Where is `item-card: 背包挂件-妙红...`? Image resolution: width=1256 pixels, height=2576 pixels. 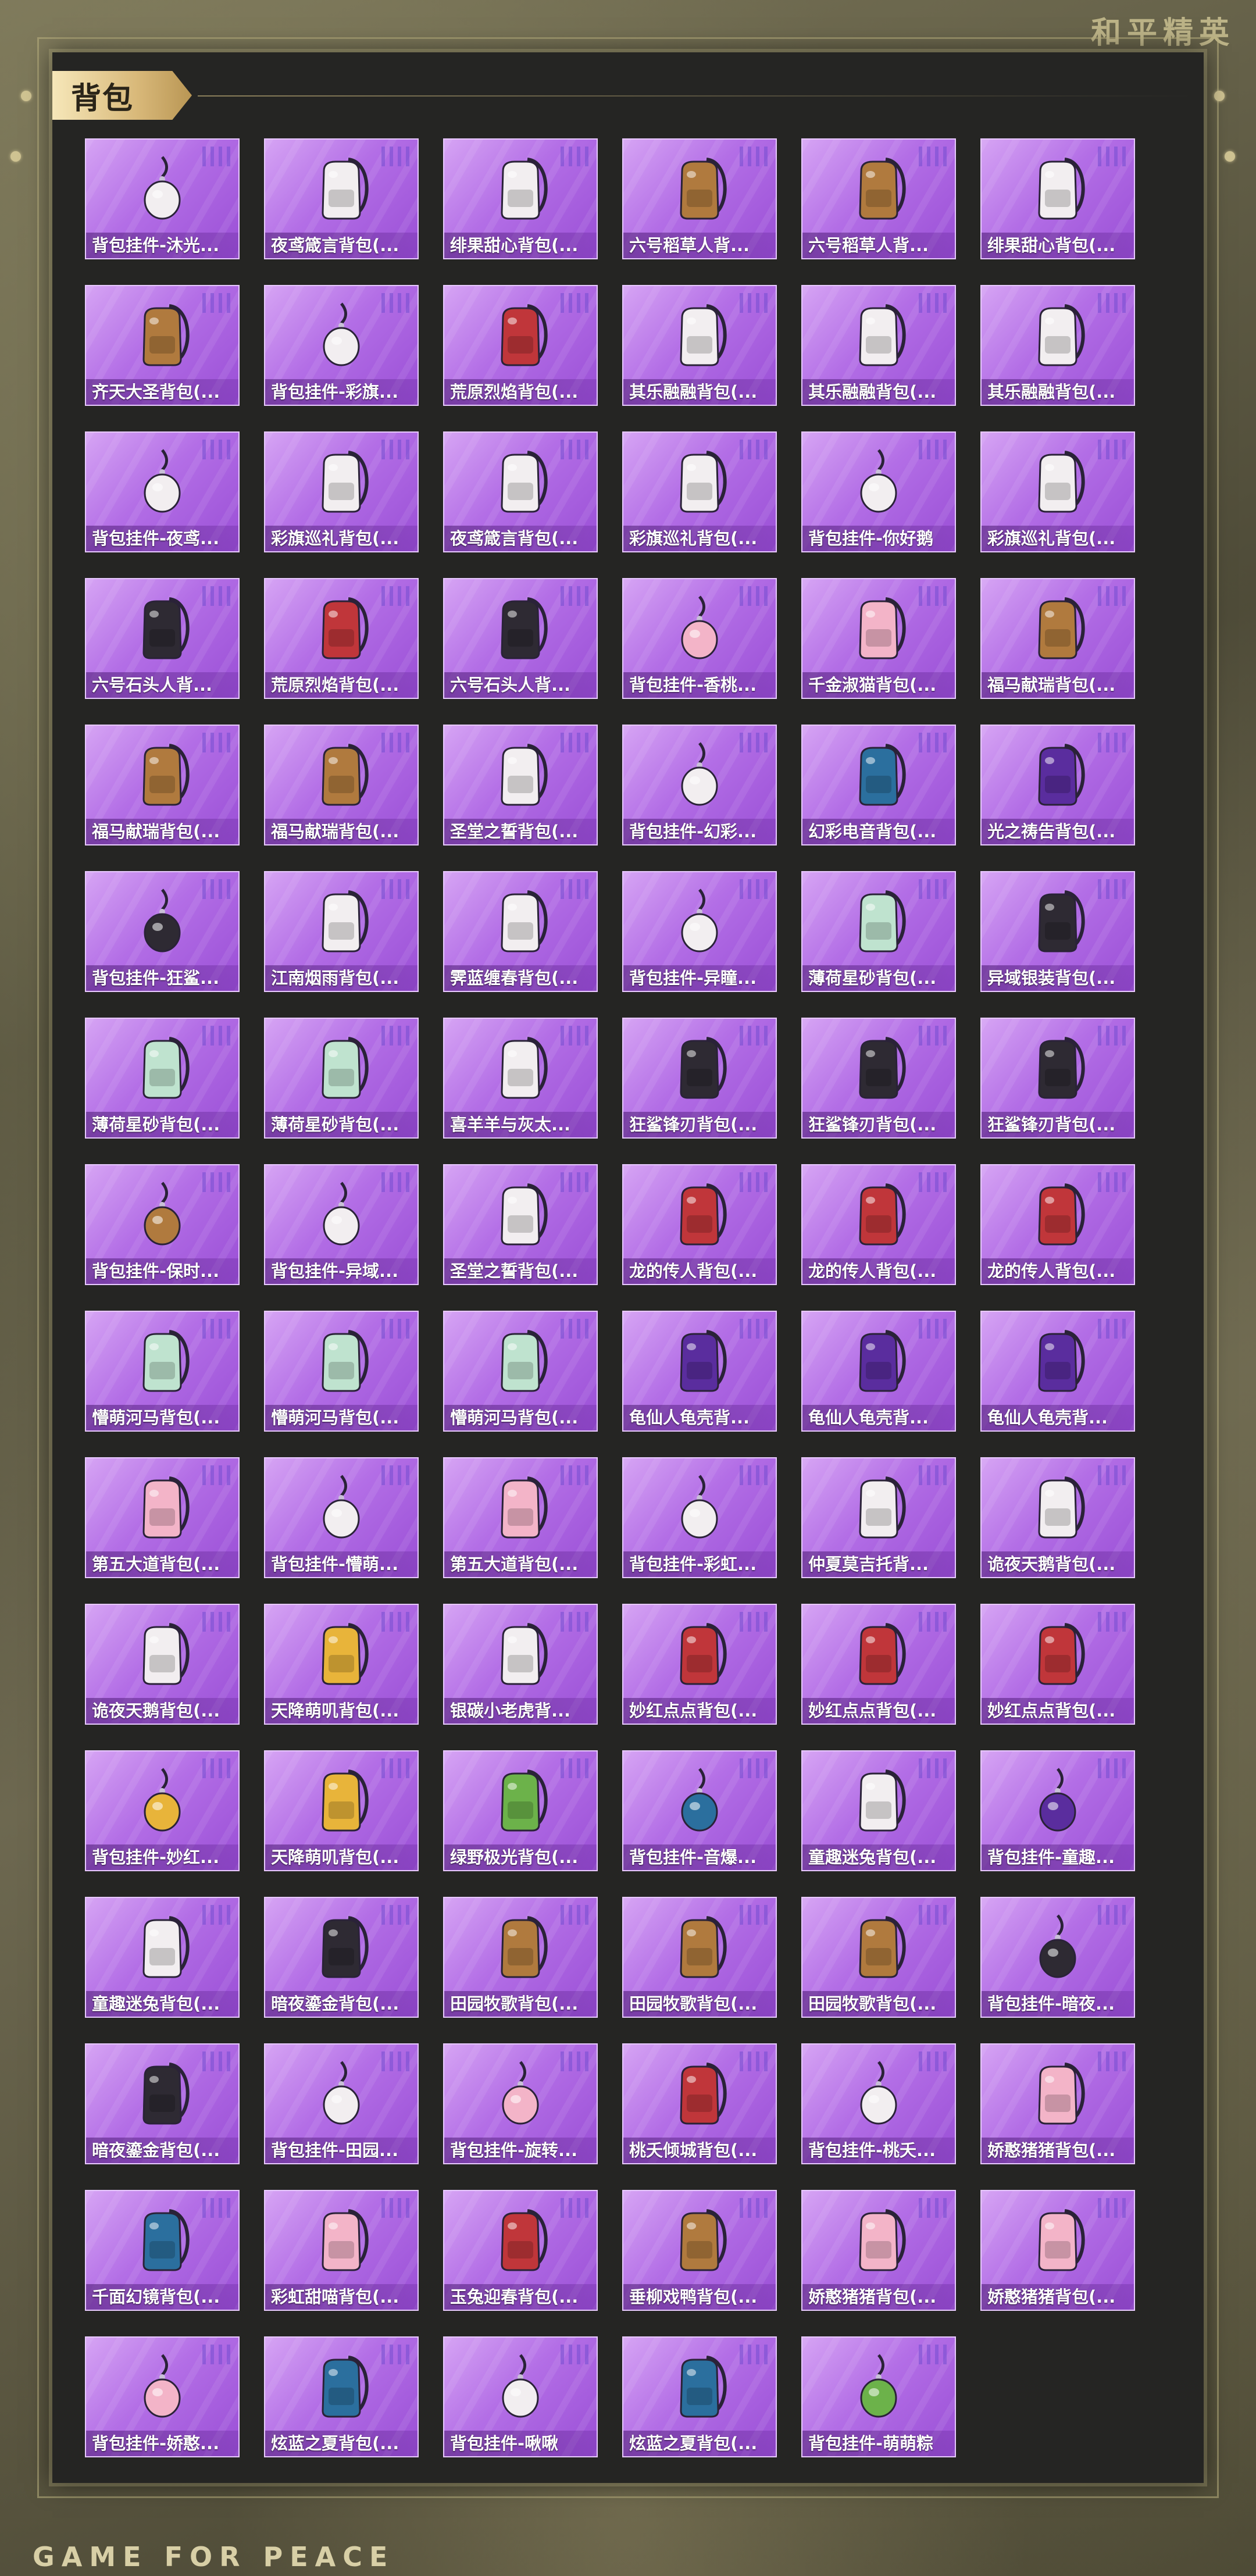 item-card: 背包挂件-妙红... is located at coordinates (162, 1811).